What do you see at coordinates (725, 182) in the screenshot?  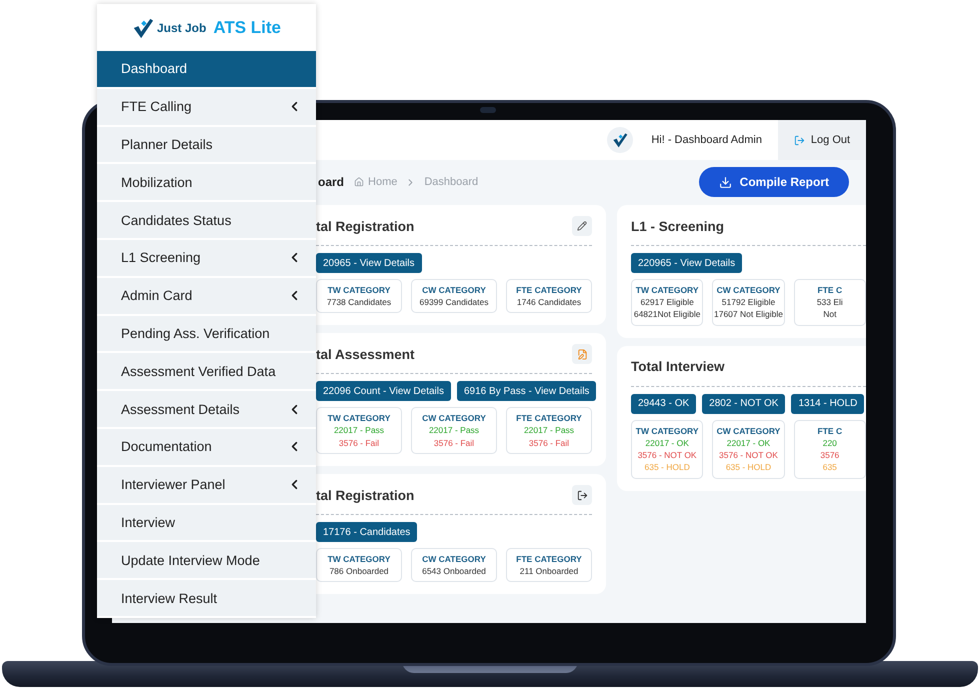 I see `download-icon` at bounding box center [725, 182].